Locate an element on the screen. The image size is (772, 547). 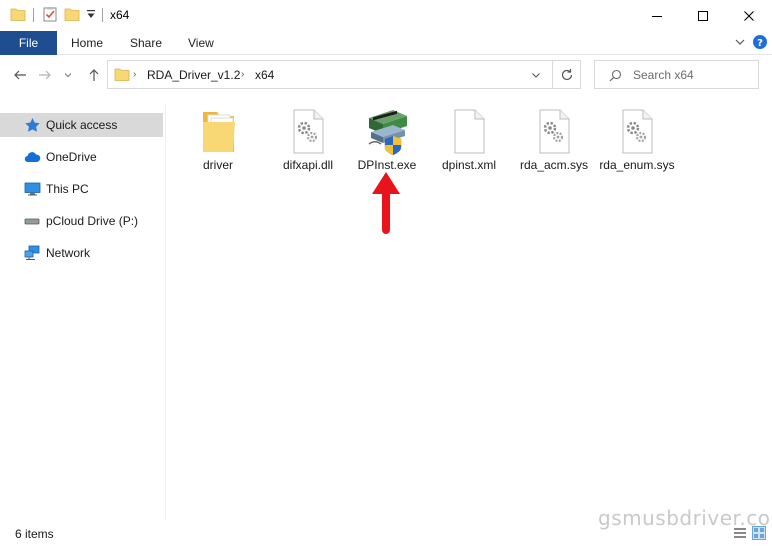
file-item-driver: driver is located at coordinates (218, 149).